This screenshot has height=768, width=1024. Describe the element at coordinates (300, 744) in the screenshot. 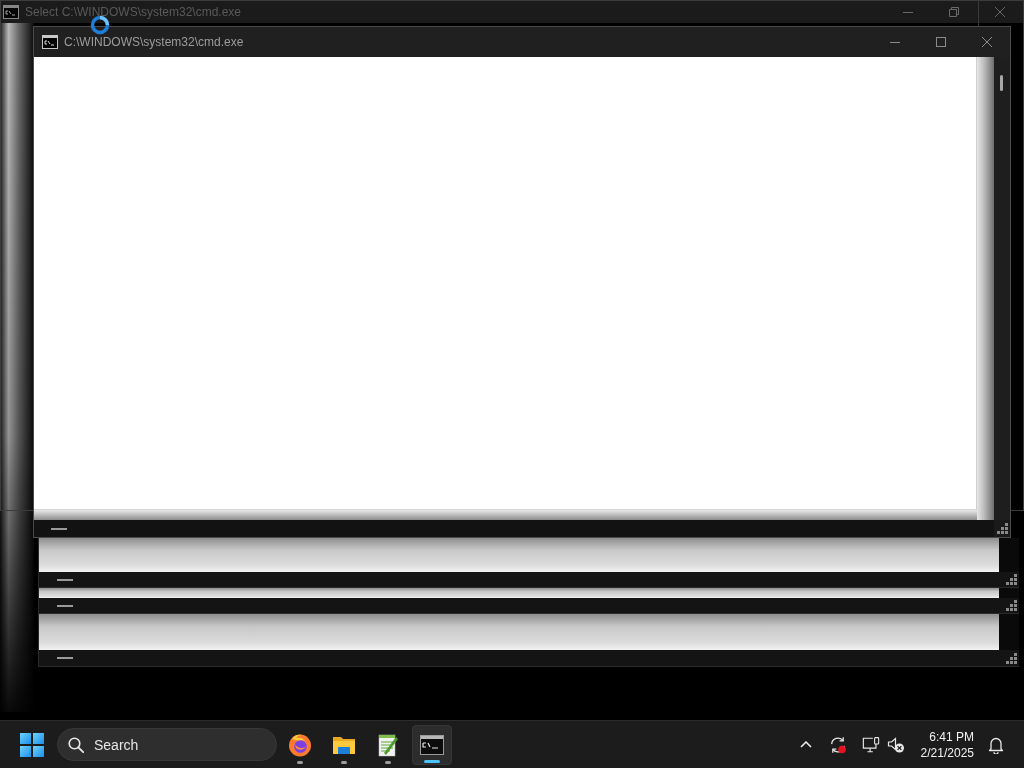

I see `swirl-globe-icon` at that location.